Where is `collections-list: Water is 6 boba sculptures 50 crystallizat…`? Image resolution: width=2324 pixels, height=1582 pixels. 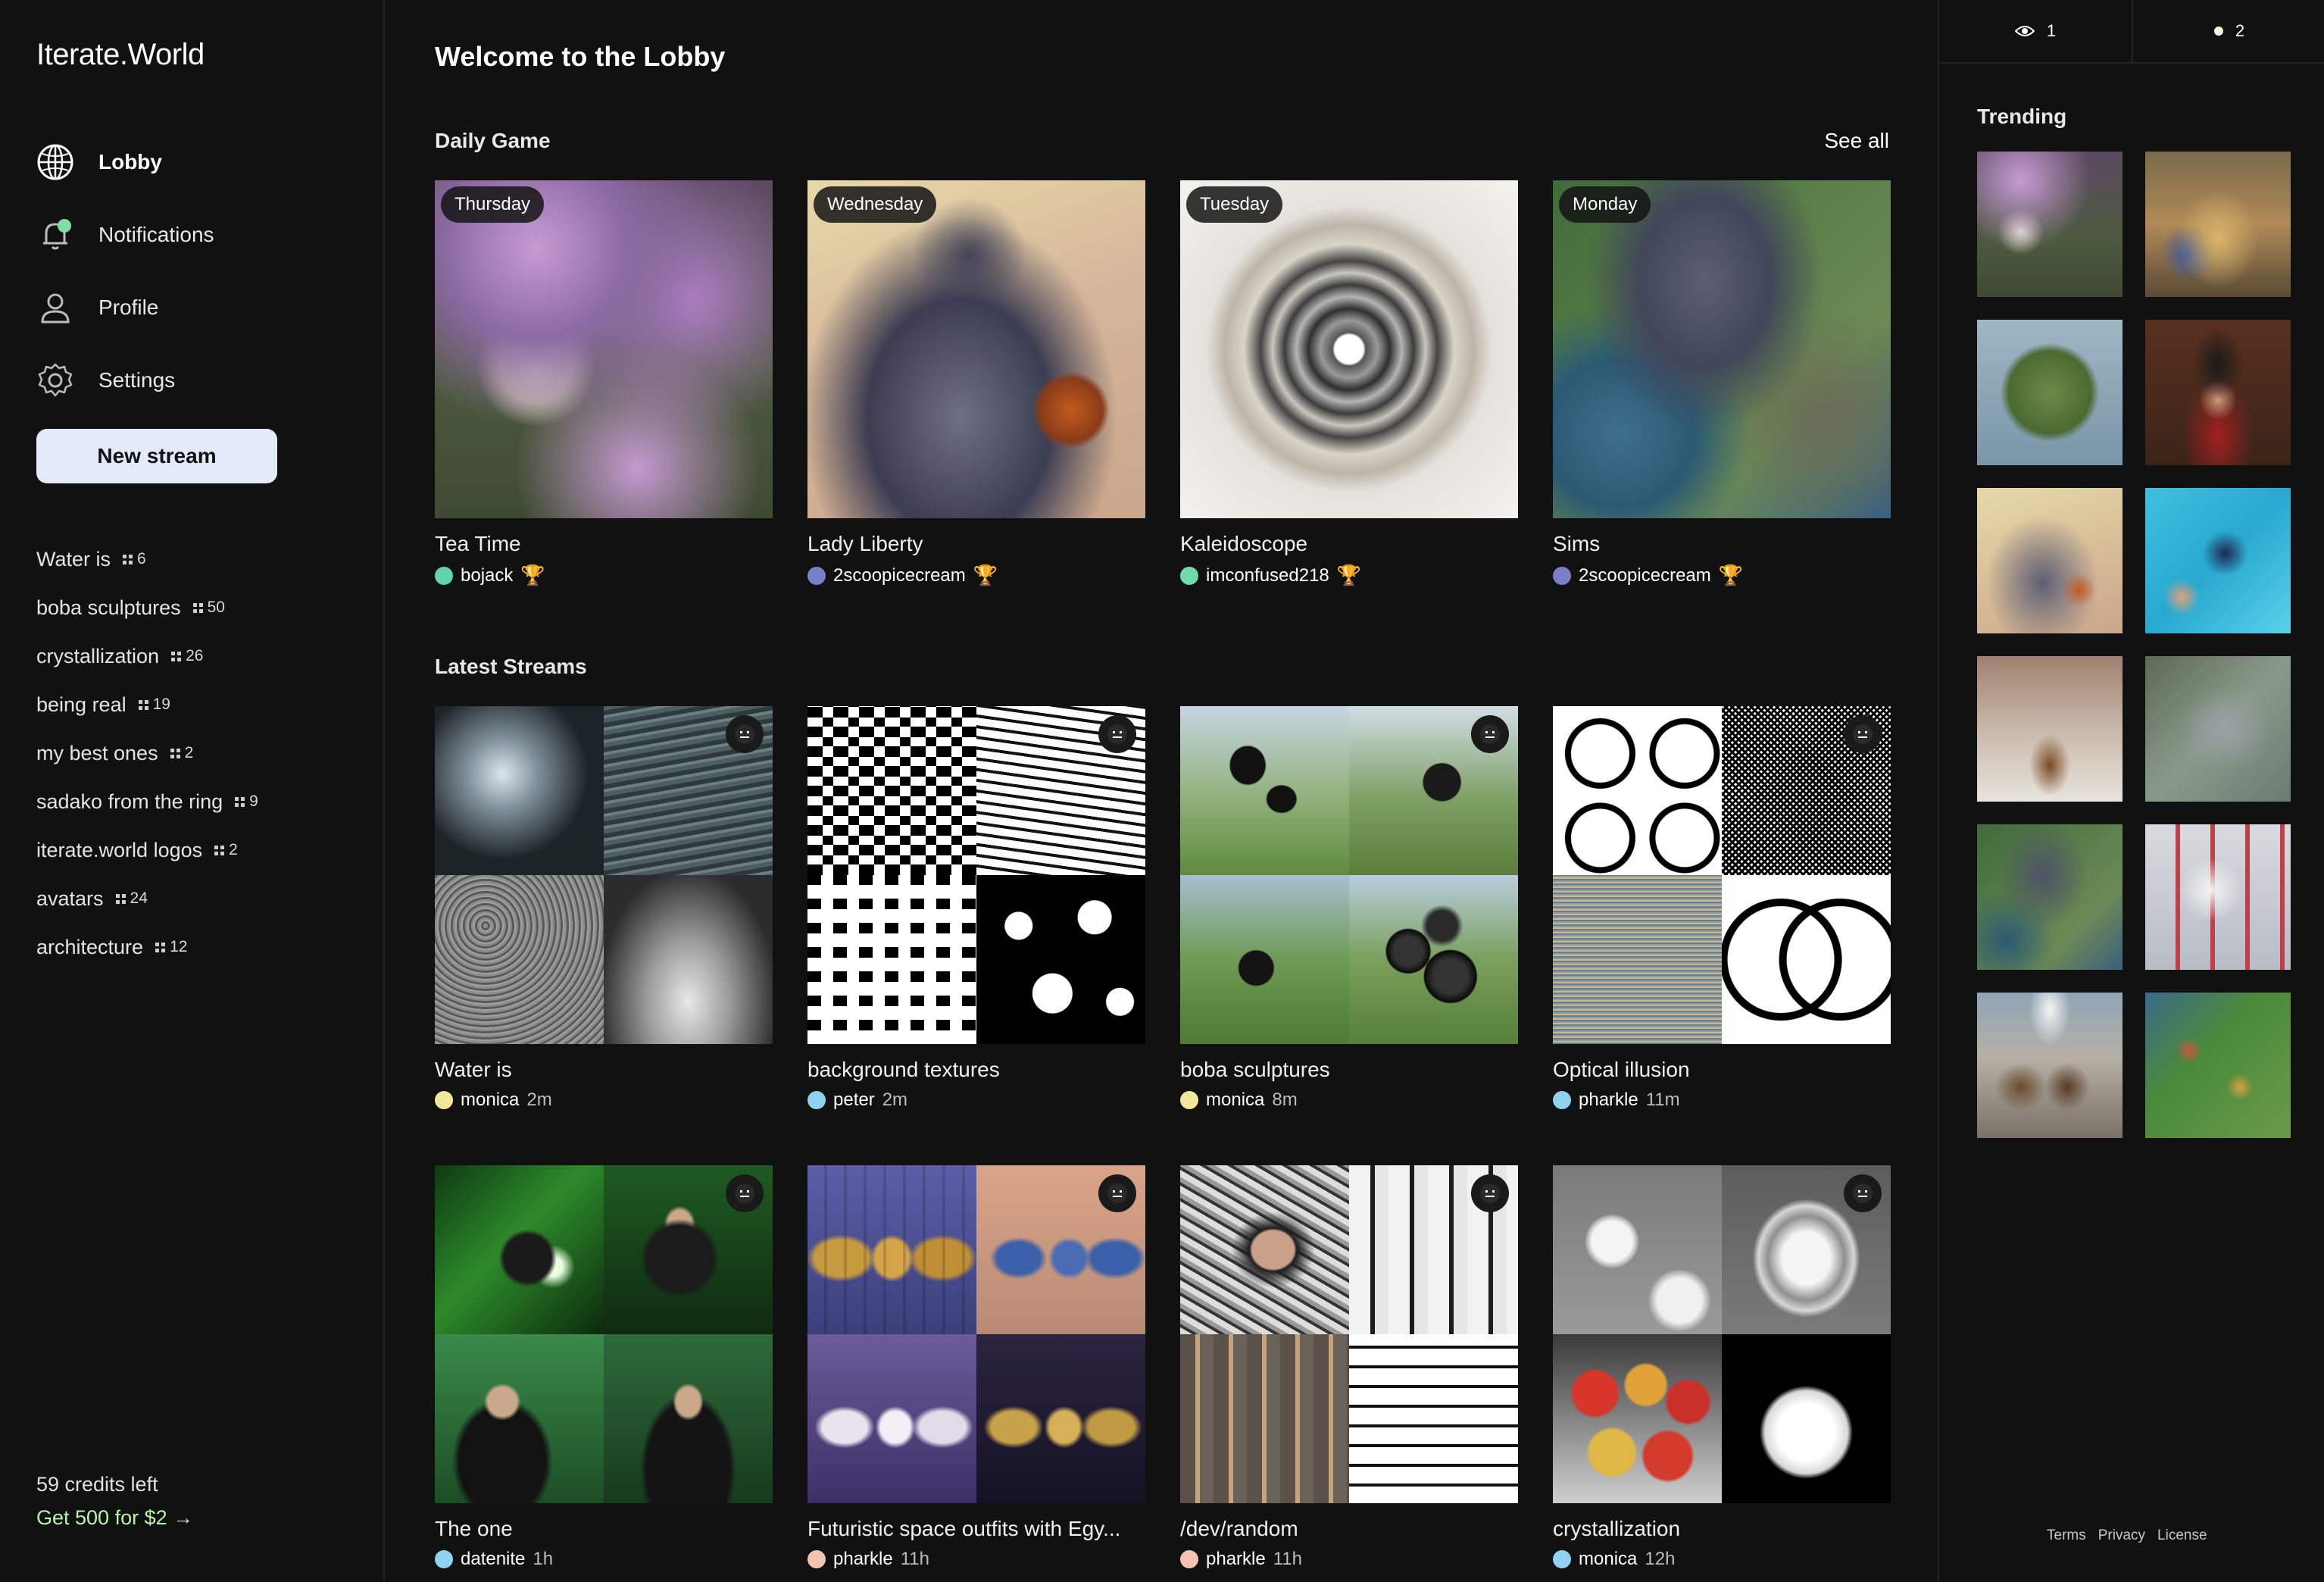
collections-list: Water is 6 boba sculptures 50 crystallizat… is located at coordinates (195, 753).